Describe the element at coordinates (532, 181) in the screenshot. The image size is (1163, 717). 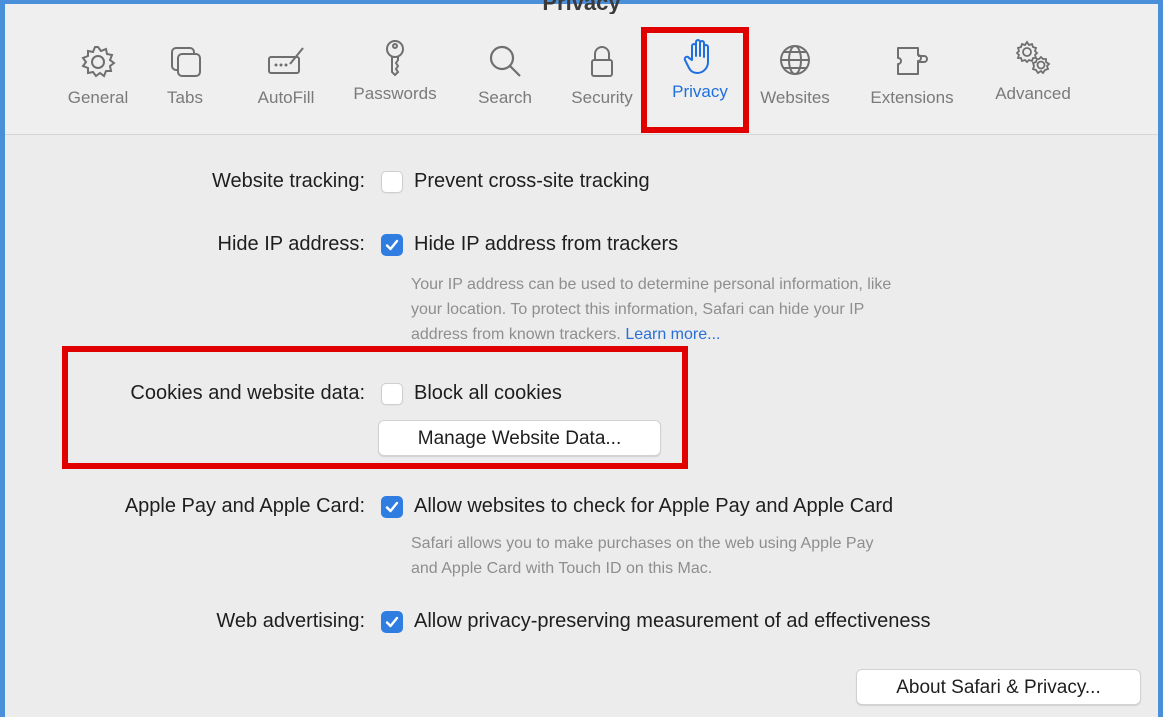
I see `prevent-cross-site-tracking-text: Prevent cross-site tracking` at that location.